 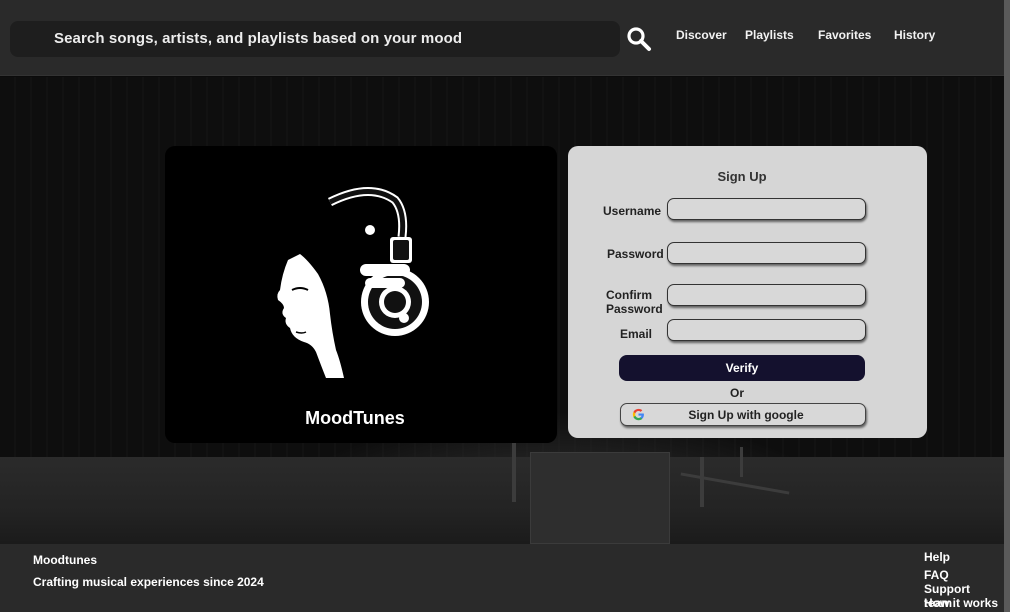 I want to click on password-label: Password, so click(x=635, y=254).